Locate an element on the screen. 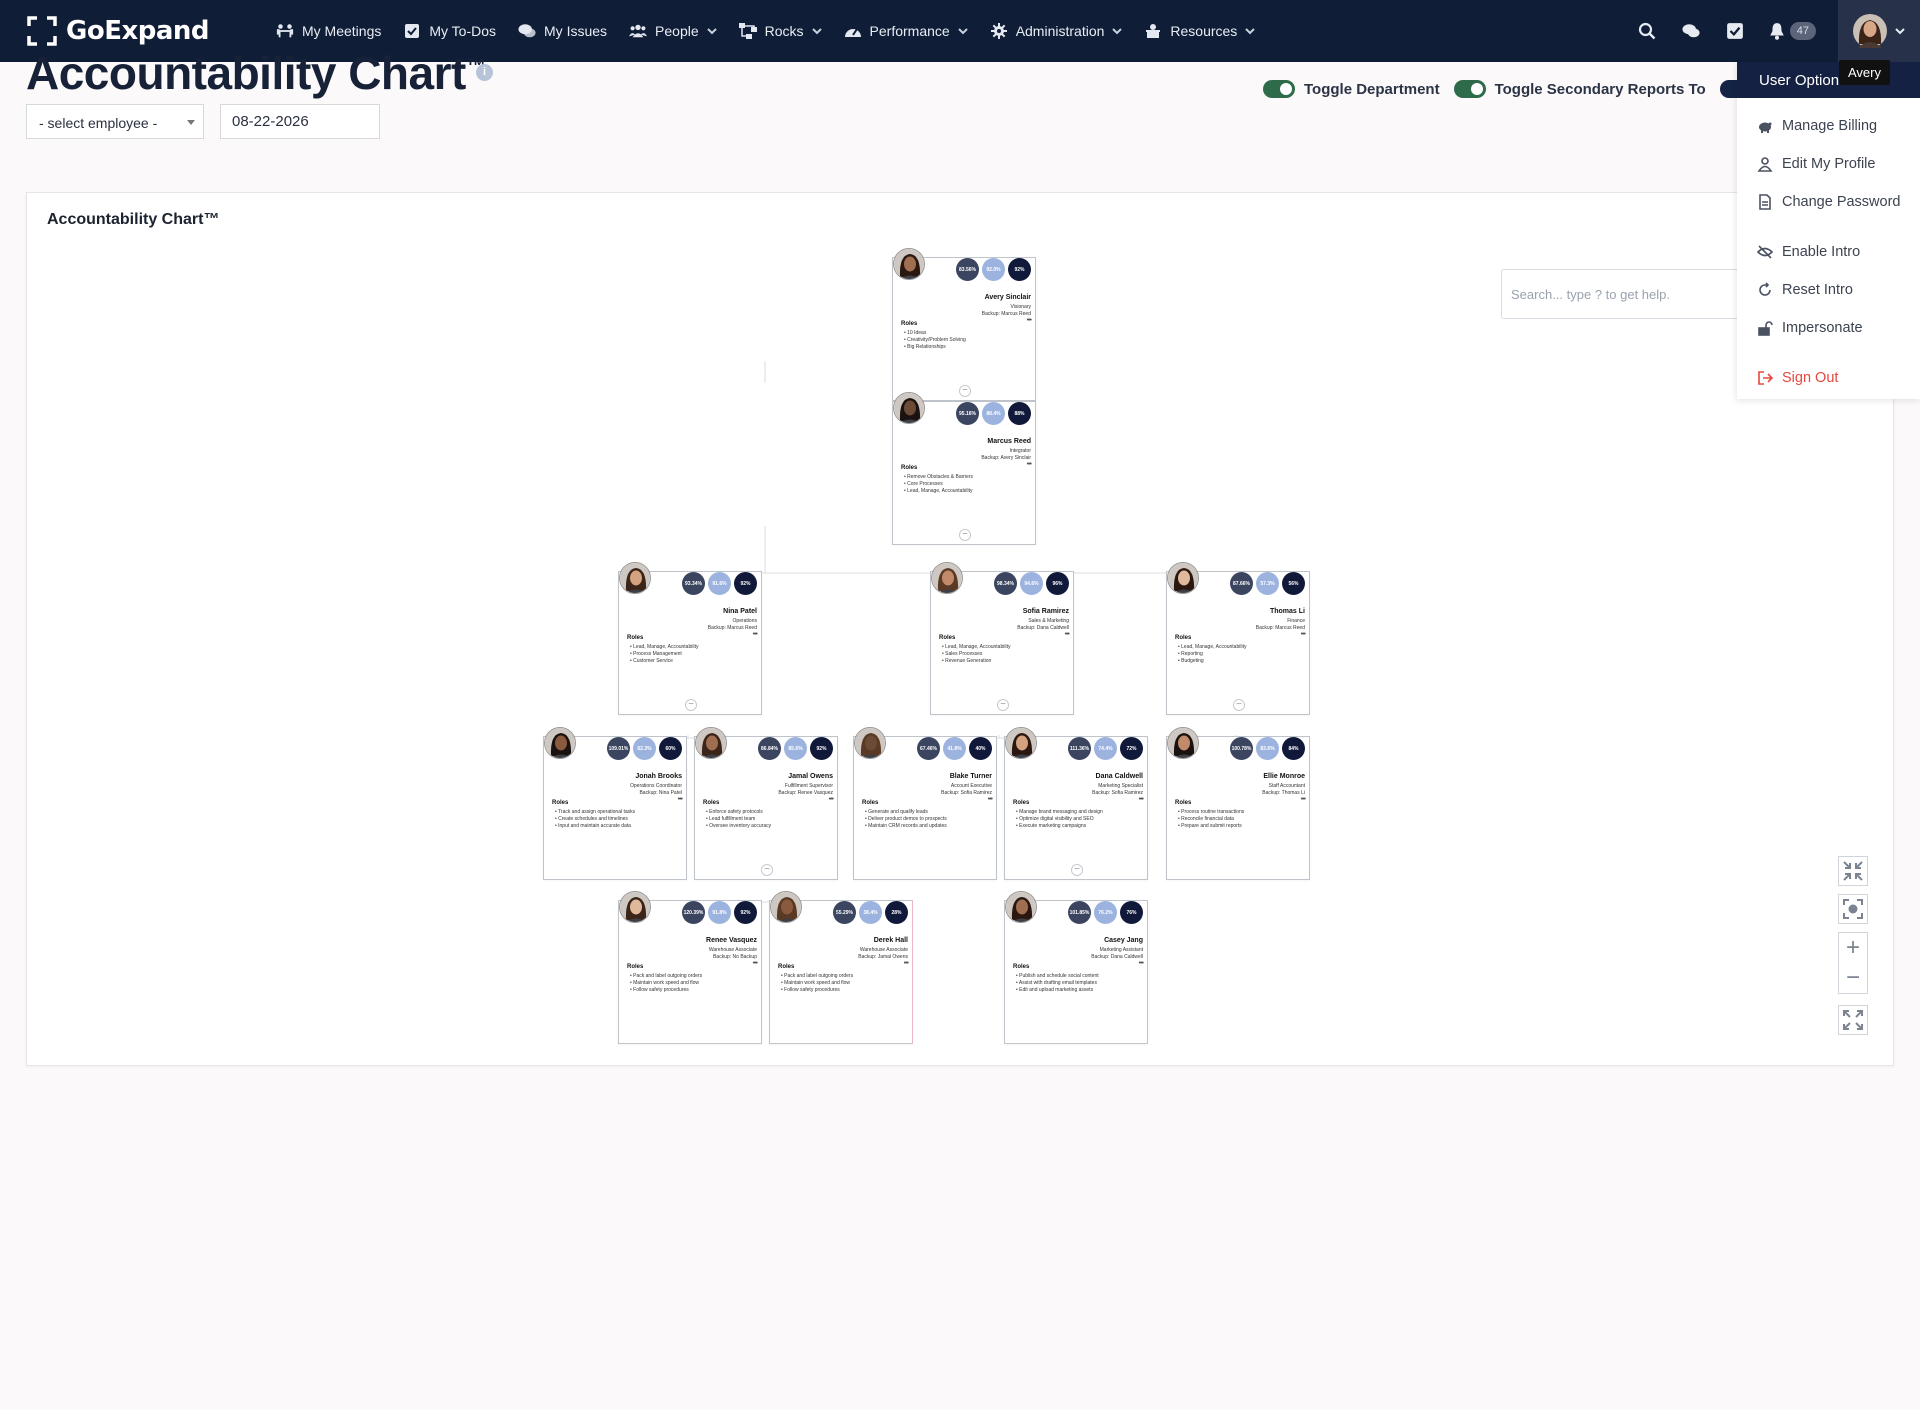 This screenshot has height=1410, width=1920. notification-count-badge: 47 is located at coordinates (1802, 31).